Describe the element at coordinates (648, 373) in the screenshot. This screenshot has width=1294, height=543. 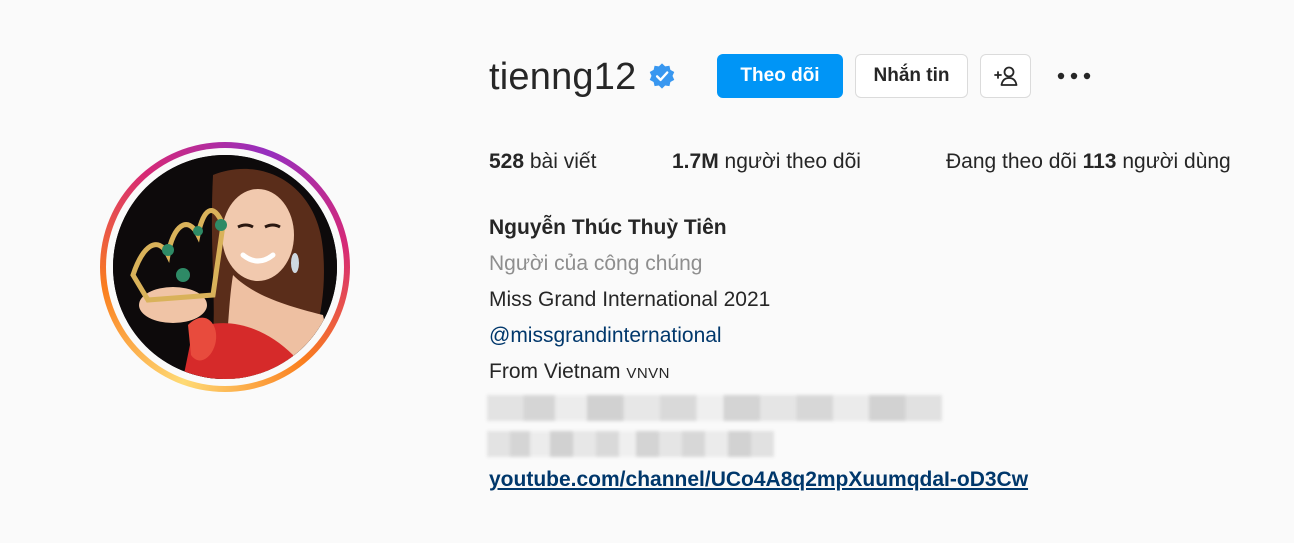
I see `flag-text: VNVN` at that location.